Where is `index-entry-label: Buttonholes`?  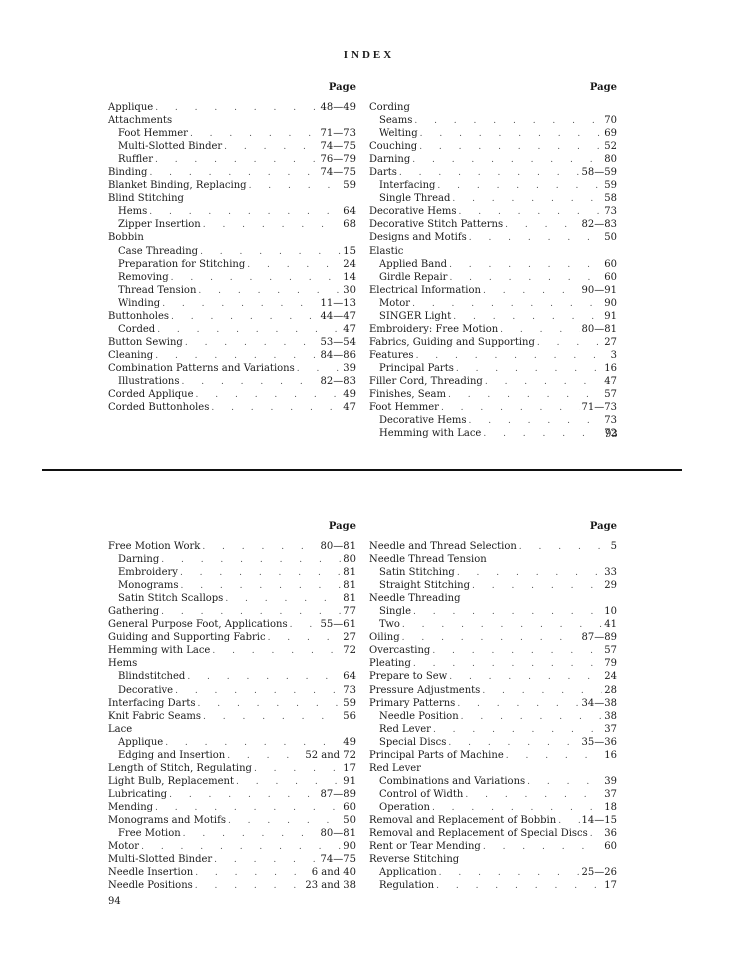 index-entry-label: Buttonholes is located at coordinates (138, 316).